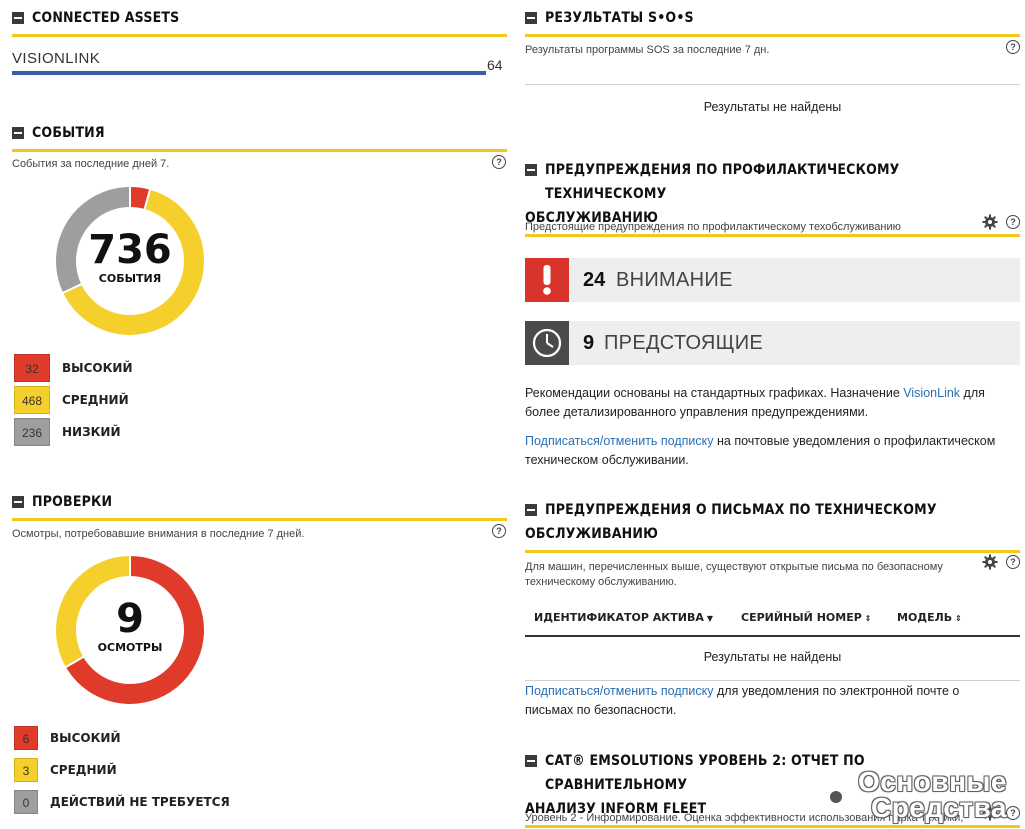  I want to click on legend-medium: 468 СРЕДНИЙ, so click(164, 401).